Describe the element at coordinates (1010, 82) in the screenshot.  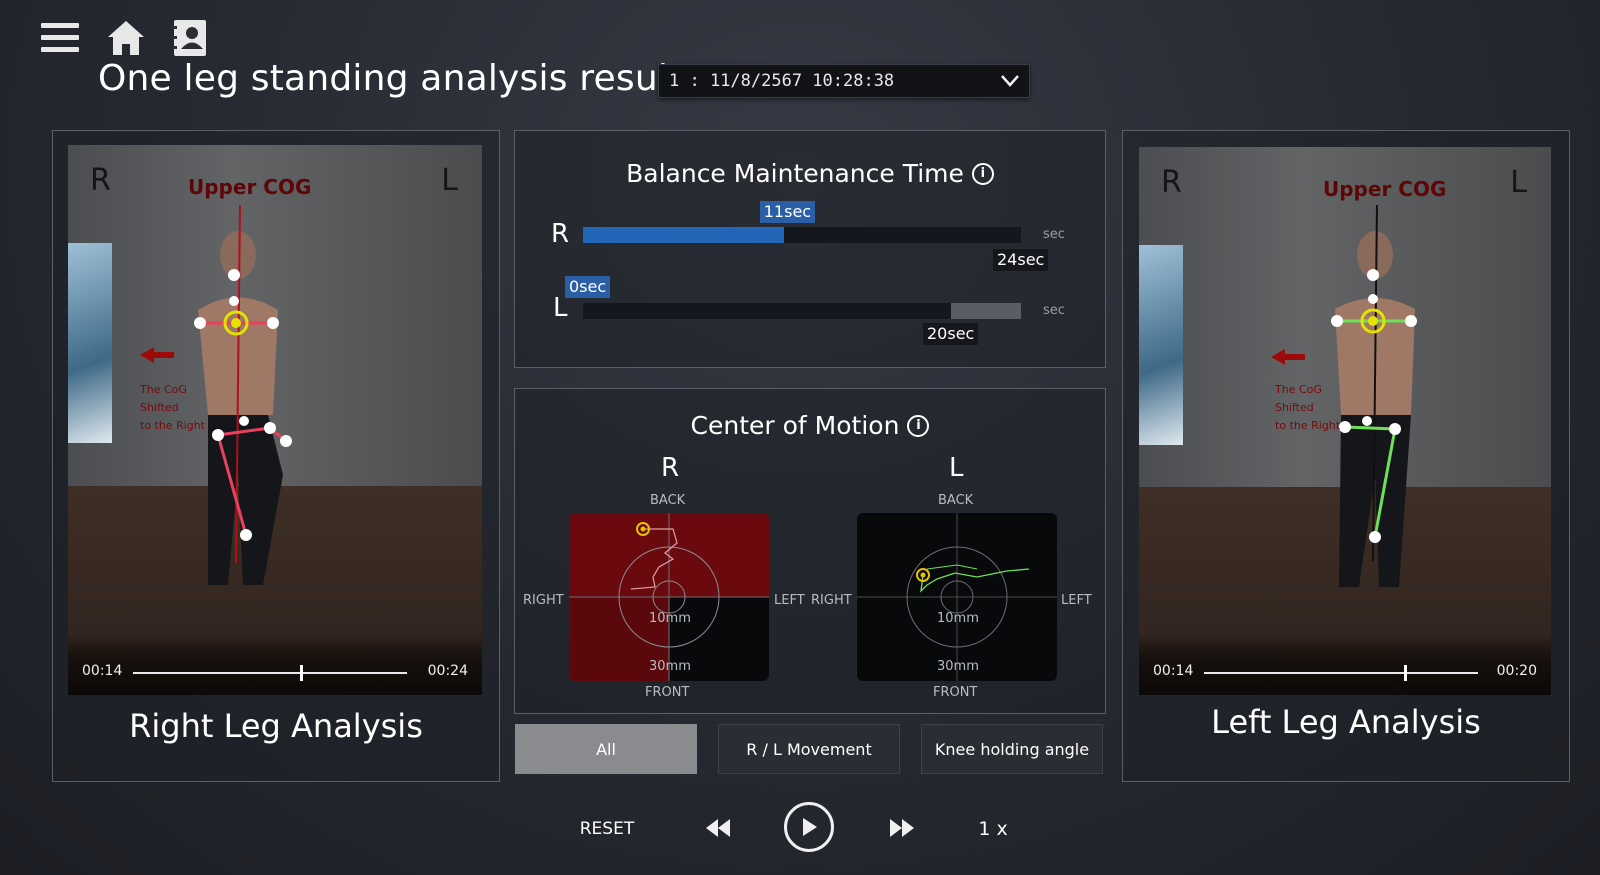
I see `chevron-down-icon` at that location.